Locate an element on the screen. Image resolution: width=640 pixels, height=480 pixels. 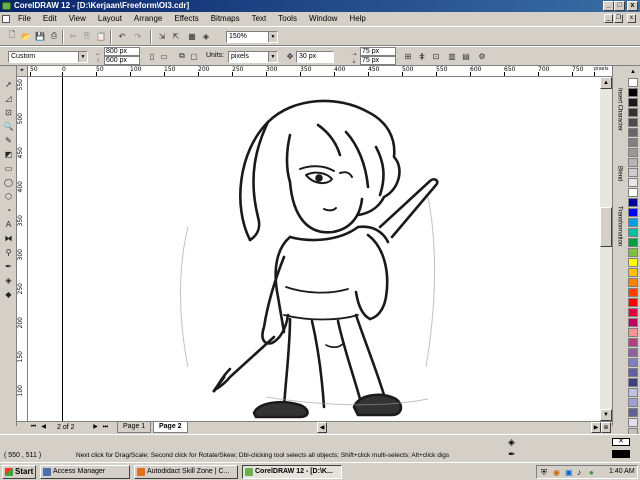
current-page-icon: ▢ is located at coordinates (194, 56).